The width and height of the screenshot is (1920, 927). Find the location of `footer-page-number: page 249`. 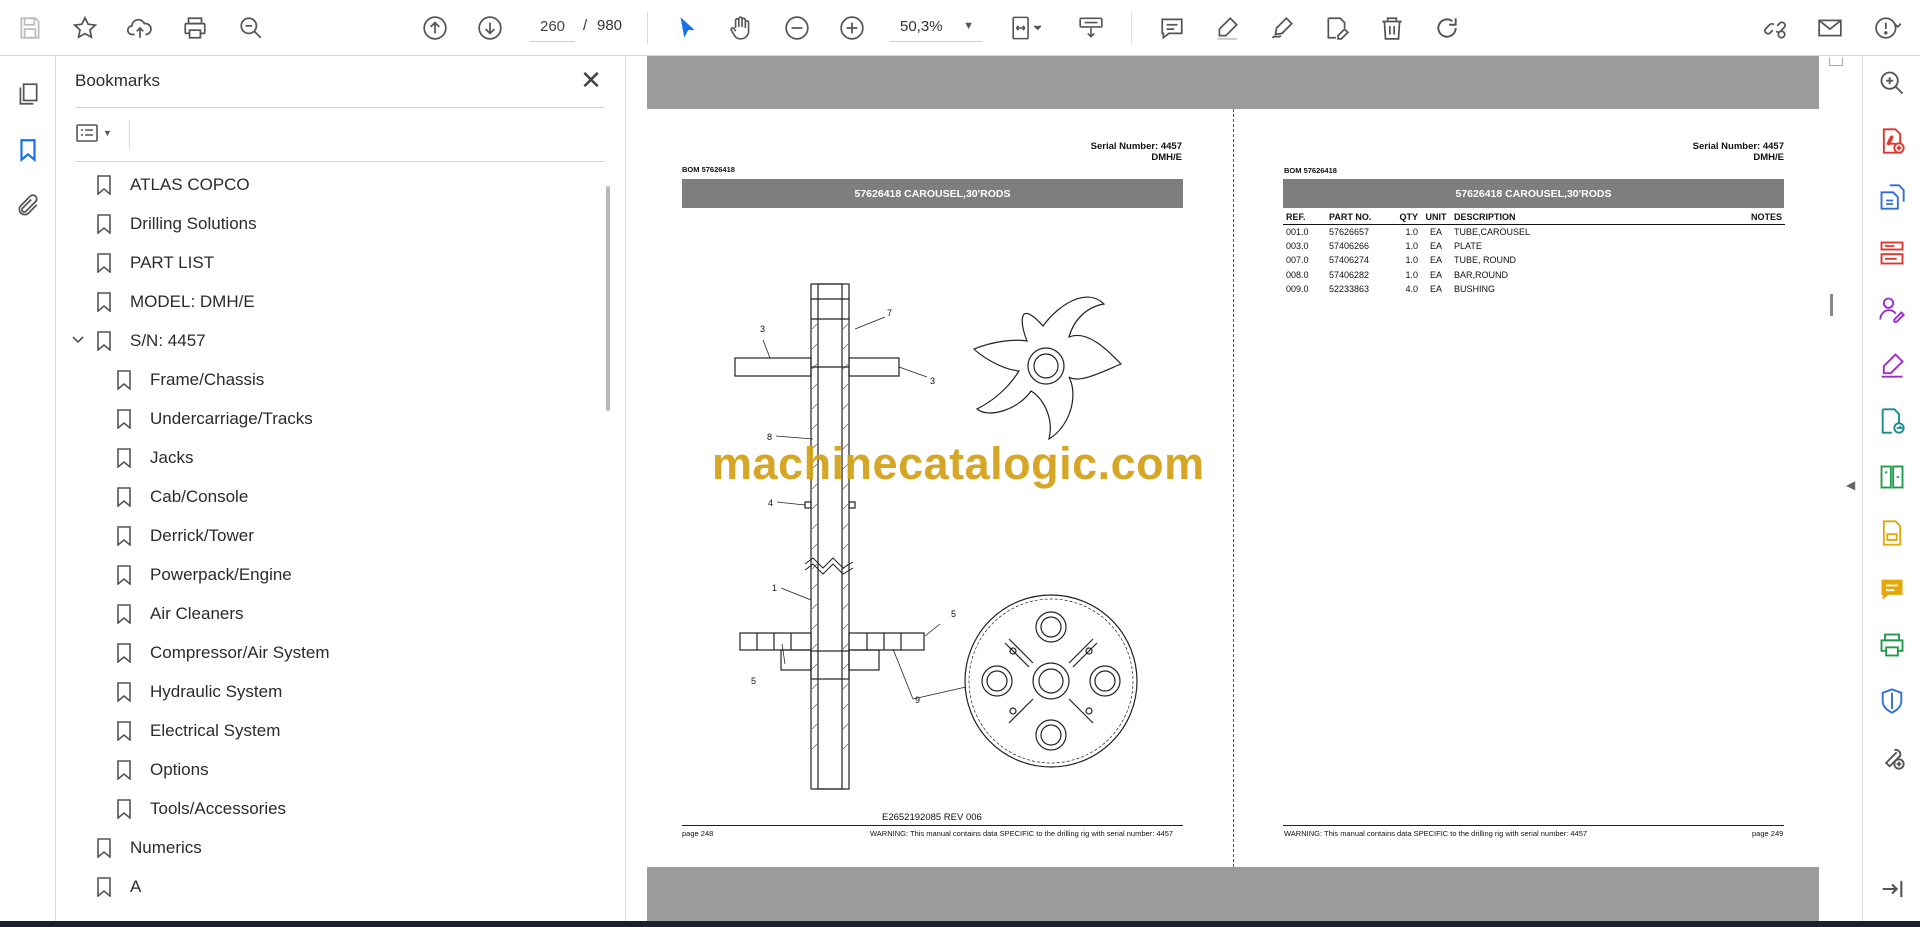

footer-page-number: page 249 is located at coordinates (1768, 833).